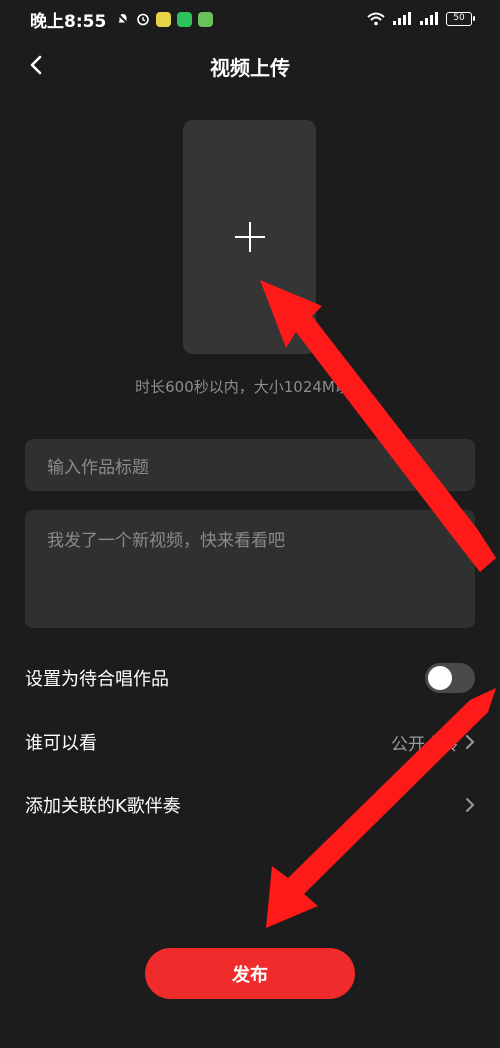 Image resolution: width=500 pixels, height=1048 pixels. I want to click on plus-icon, so click(249, 237).